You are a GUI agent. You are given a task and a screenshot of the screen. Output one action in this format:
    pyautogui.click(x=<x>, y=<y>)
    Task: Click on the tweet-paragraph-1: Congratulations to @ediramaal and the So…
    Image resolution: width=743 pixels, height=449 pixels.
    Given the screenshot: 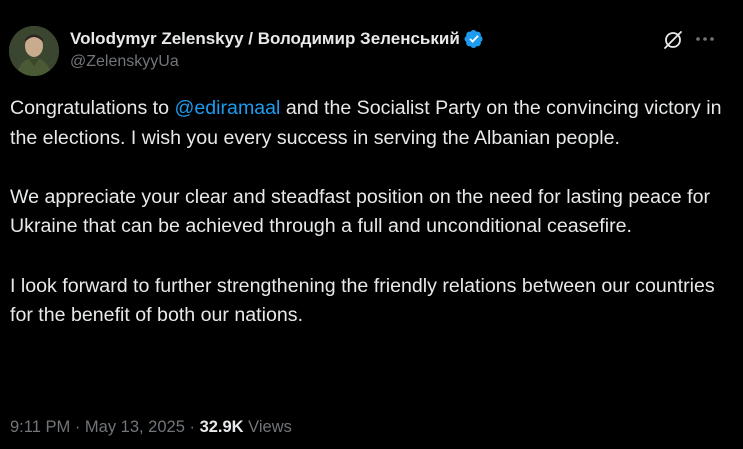 What is the action you would take?
    pyautogui.click(x=368, y=123)
    